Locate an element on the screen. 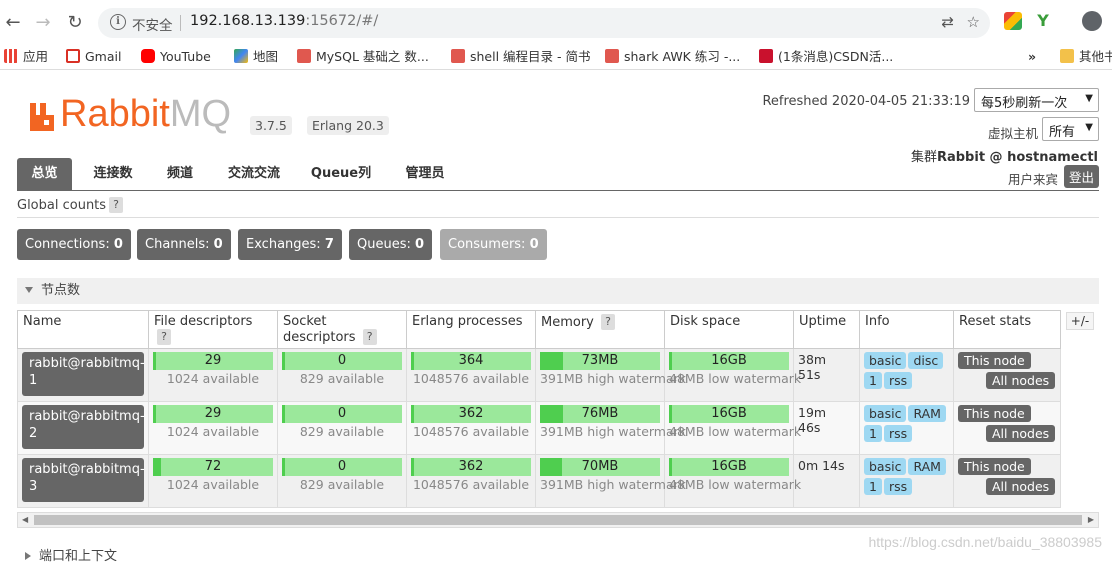  bookmark-other: 其他书 is located at coordinates (1086, 57).